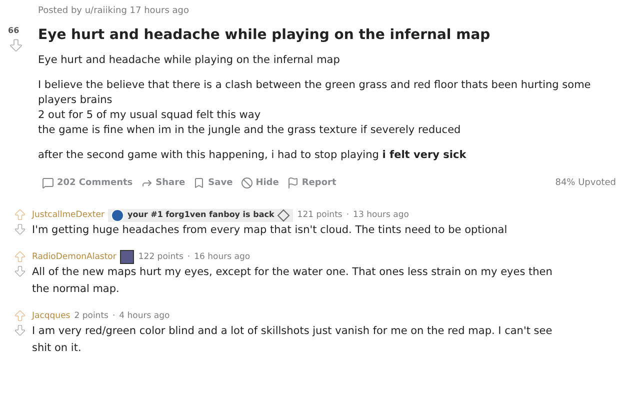 The width and height of the screenshot is (630, 401). Describe the element at coordinates (51, 316) in the screenshot. I see `comment-author: Jacqques` at that location.